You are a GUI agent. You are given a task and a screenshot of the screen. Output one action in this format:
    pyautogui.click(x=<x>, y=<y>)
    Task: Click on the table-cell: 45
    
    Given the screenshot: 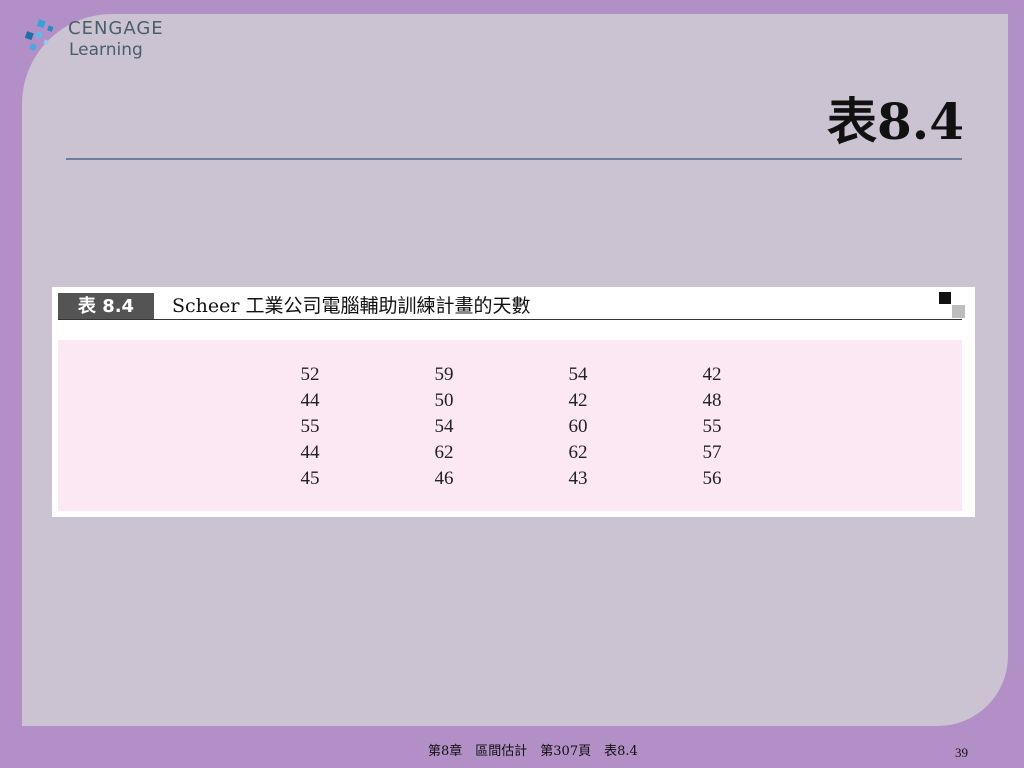 What is the action you would take?
    pyautogui.click(x=310, y=478)
    